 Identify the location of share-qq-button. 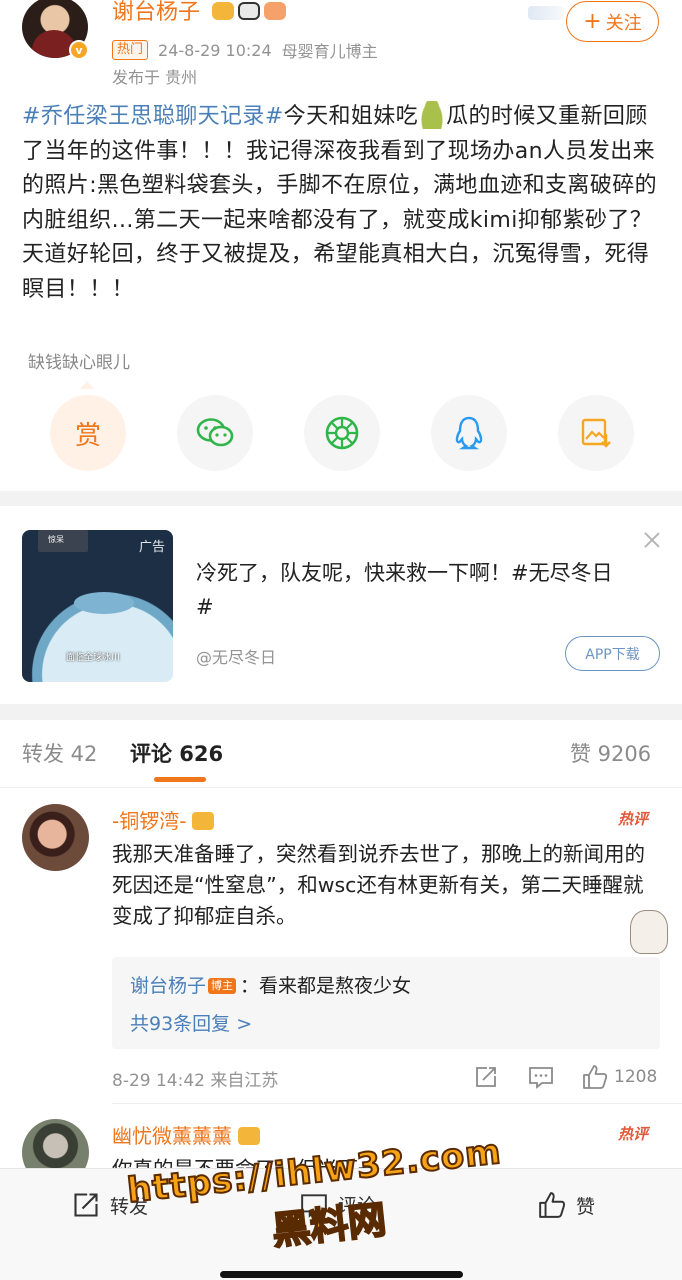
(469, 433).